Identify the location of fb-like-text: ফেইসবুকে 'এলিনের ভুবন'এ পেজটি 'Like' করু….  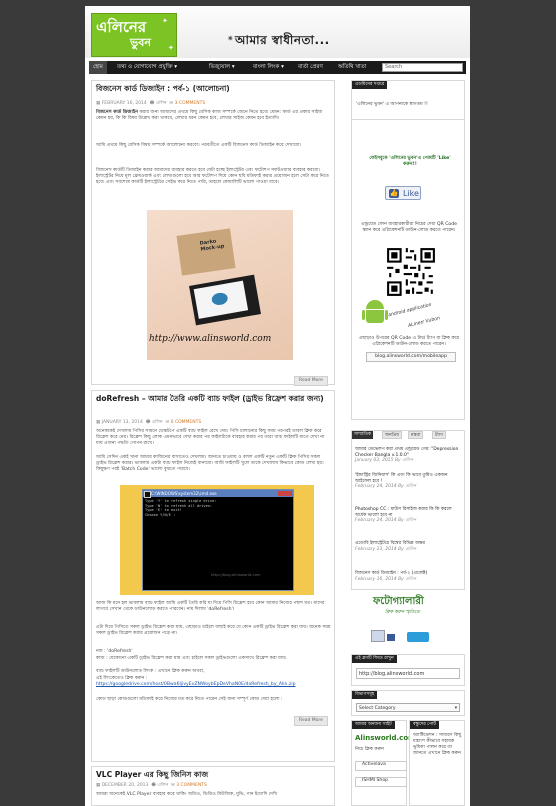
(410, 161).